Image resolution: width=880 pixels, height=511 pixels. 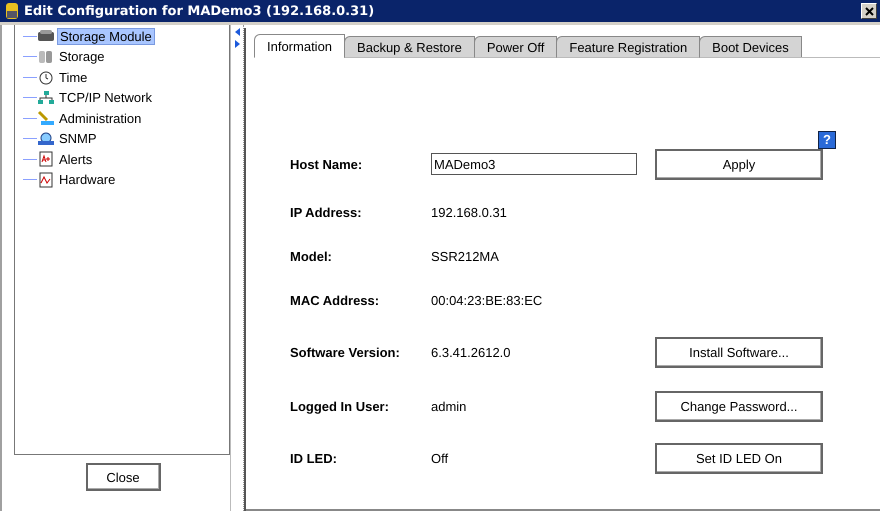 What do you see at coordinates (75, 159) in the screenshot?
I see `tree-item: Alerts` at bounding box center [75, 159].